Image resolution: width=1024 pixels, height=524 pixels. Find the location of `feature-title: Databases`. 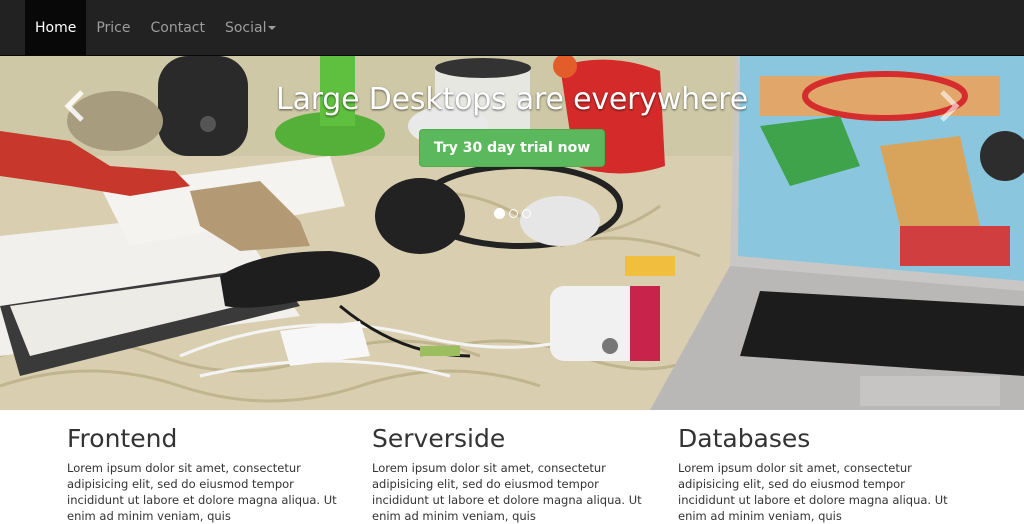

feature-title: Databases is located at coordinates (744, 438).